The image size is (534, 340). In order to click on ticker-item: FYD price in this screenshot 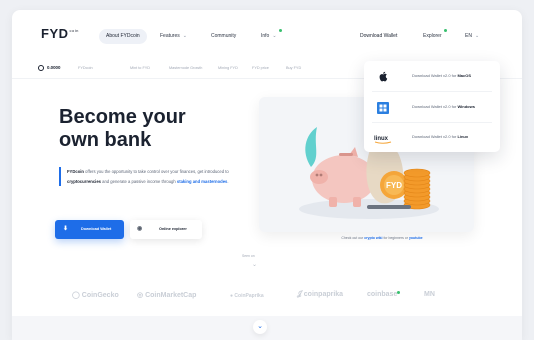, I will do `click(260, 68)`.